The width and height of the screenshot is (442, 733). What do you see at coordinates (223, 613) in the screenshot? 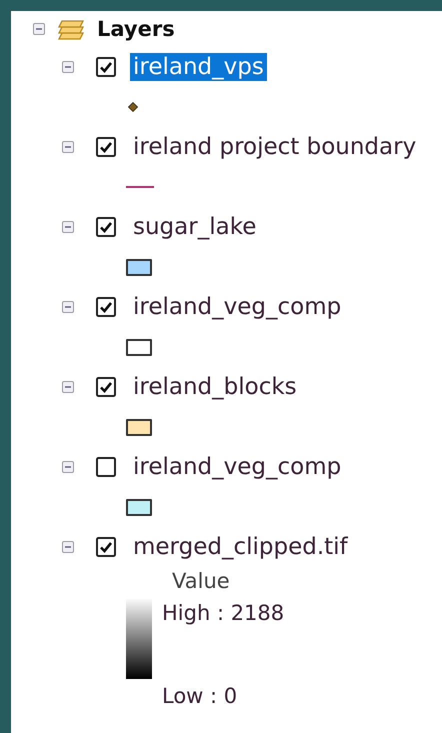
I see `legend-label: High : 2188` at bounding box center [223, 613].